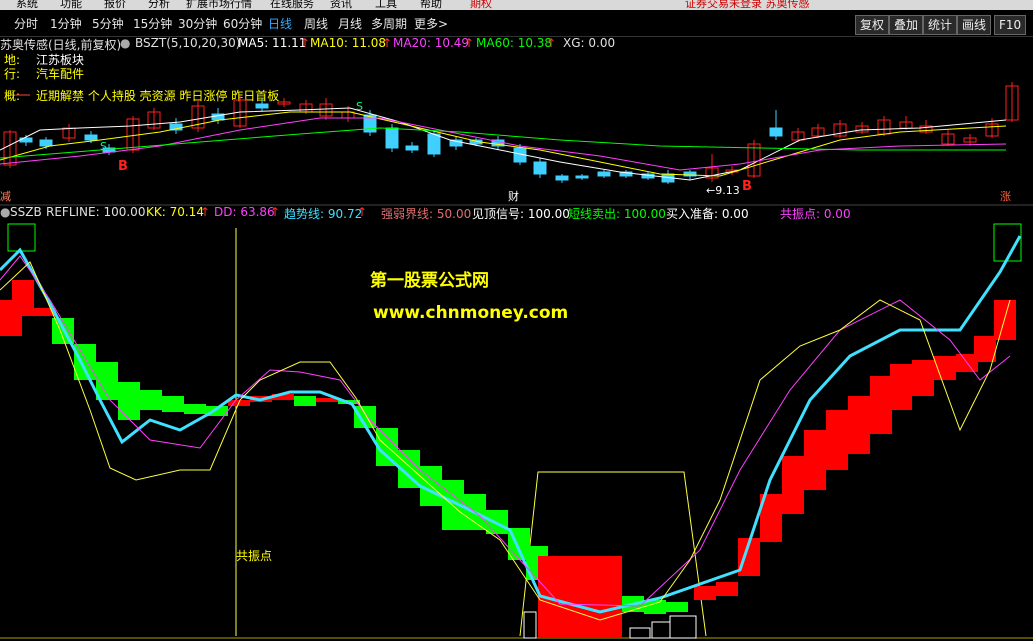  What do you see at coordinates (244, 212) in the screenshot?
I see `dd-value: DD: 63.86` at bounding box center [244, 212].